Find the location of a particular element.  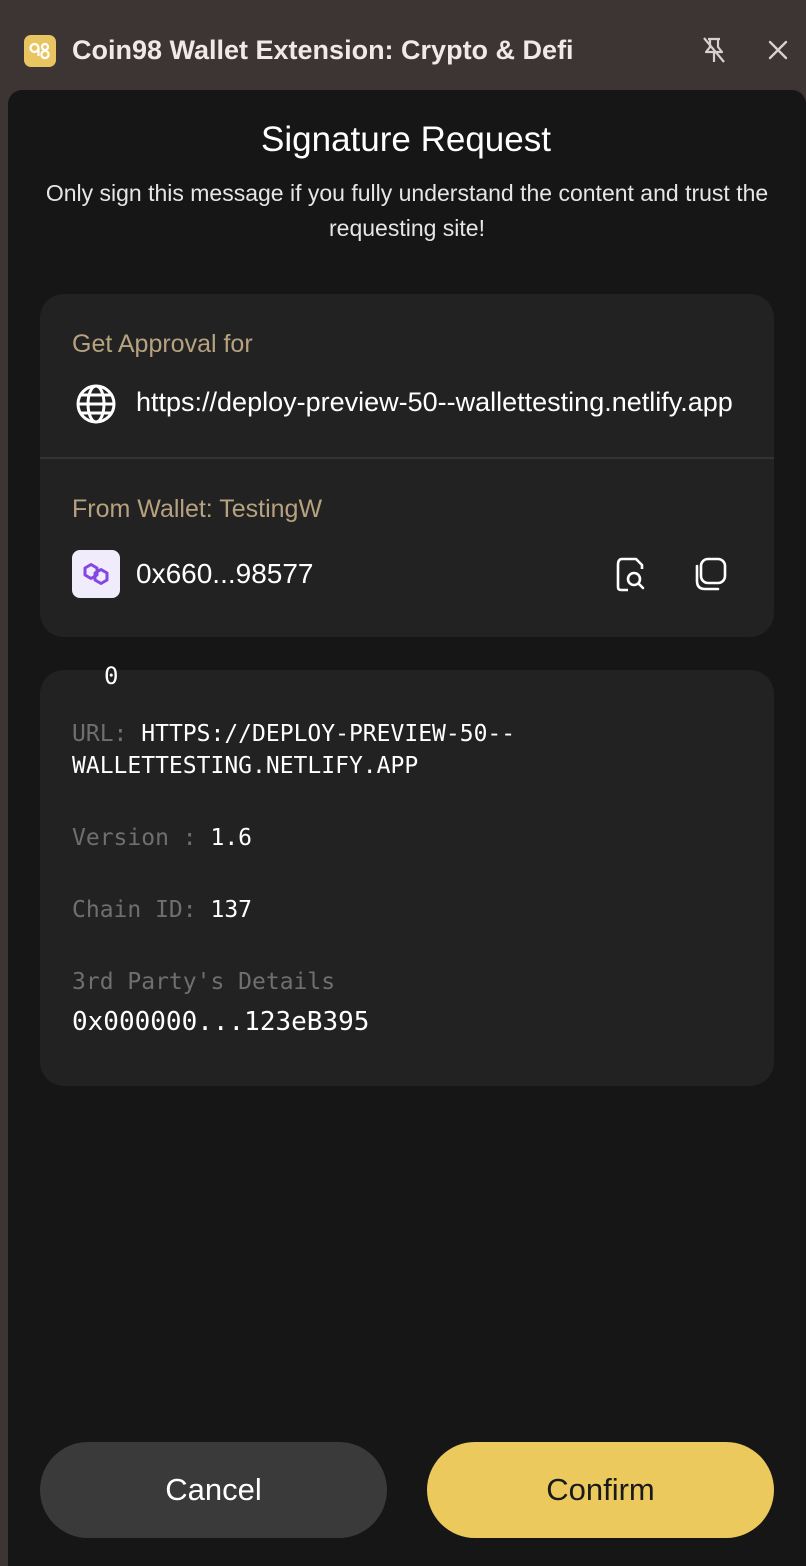

message-url-line: URL: HTTPS://DEPLOY-PREVIEW-50-- is located at coordinates (293, 734).